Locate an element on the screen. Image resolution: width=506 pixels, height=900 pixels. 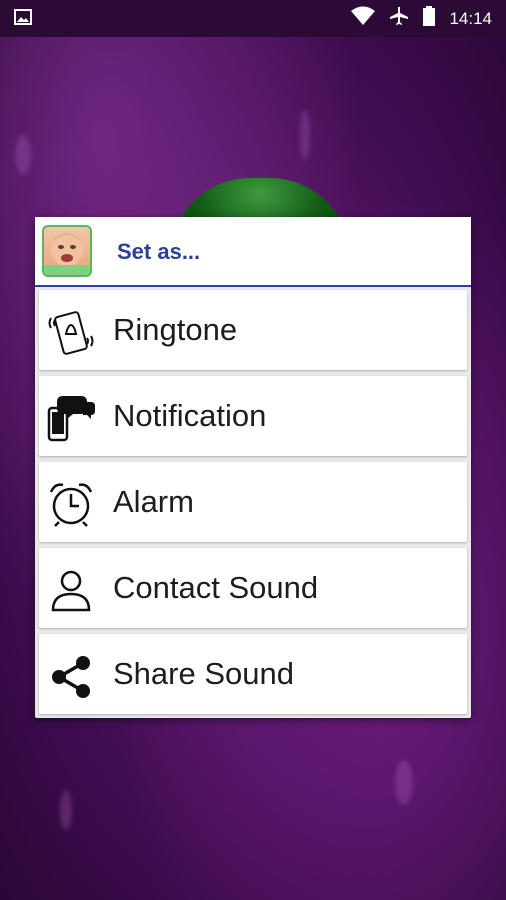
notification-label: Notification is located at coordinates (190, 415).